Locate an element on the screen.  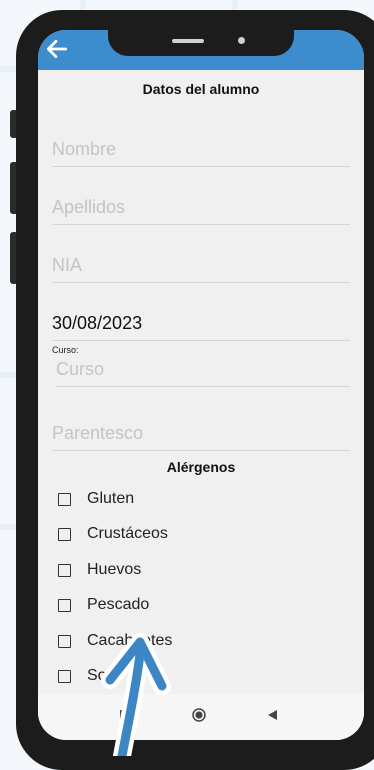
allergen-label: Huevos is located at coordinates (114, 569).